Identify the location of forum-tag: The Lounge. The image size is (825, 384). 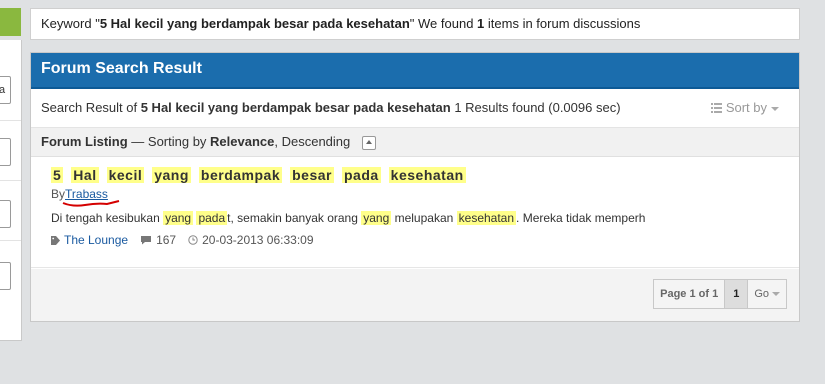
(89, 240).